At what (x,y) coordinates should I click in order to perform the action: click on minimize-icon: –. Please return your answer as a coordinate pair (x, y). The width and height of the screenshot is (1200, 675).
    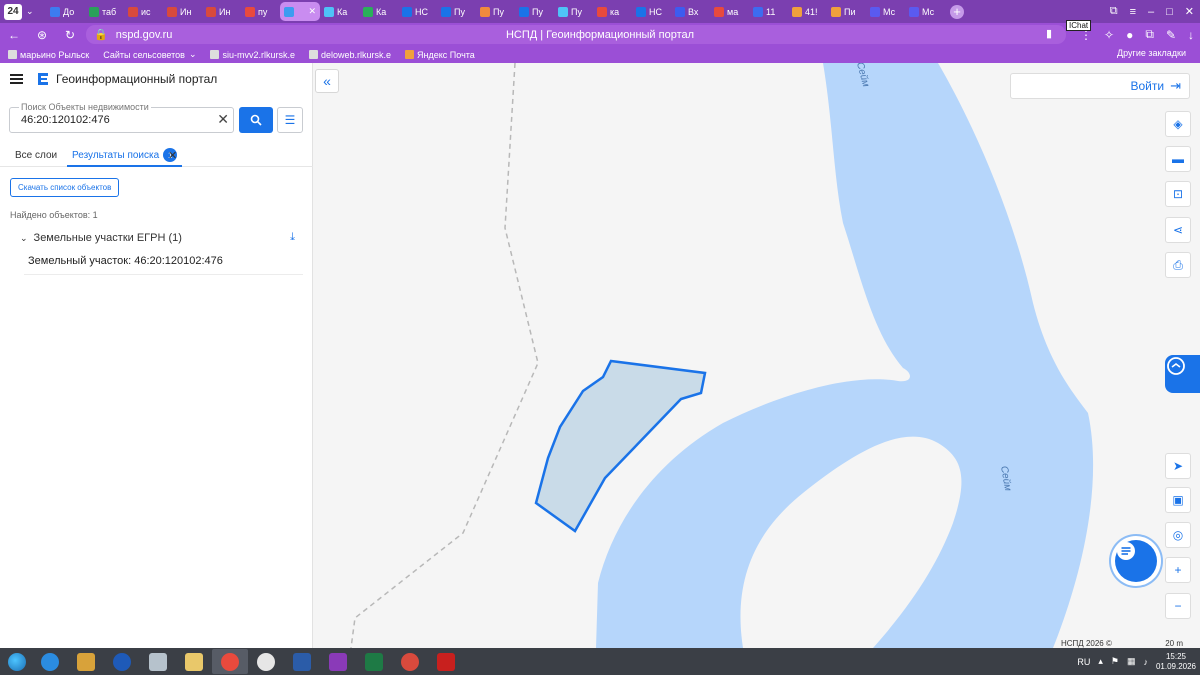
    Looking at the image, I should click on (1151, 12).